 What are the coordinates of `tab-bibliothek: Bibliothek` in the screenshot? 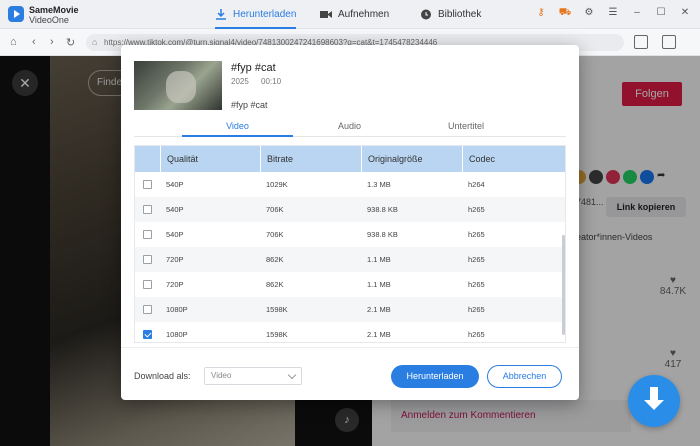 It's located at (450, 14).